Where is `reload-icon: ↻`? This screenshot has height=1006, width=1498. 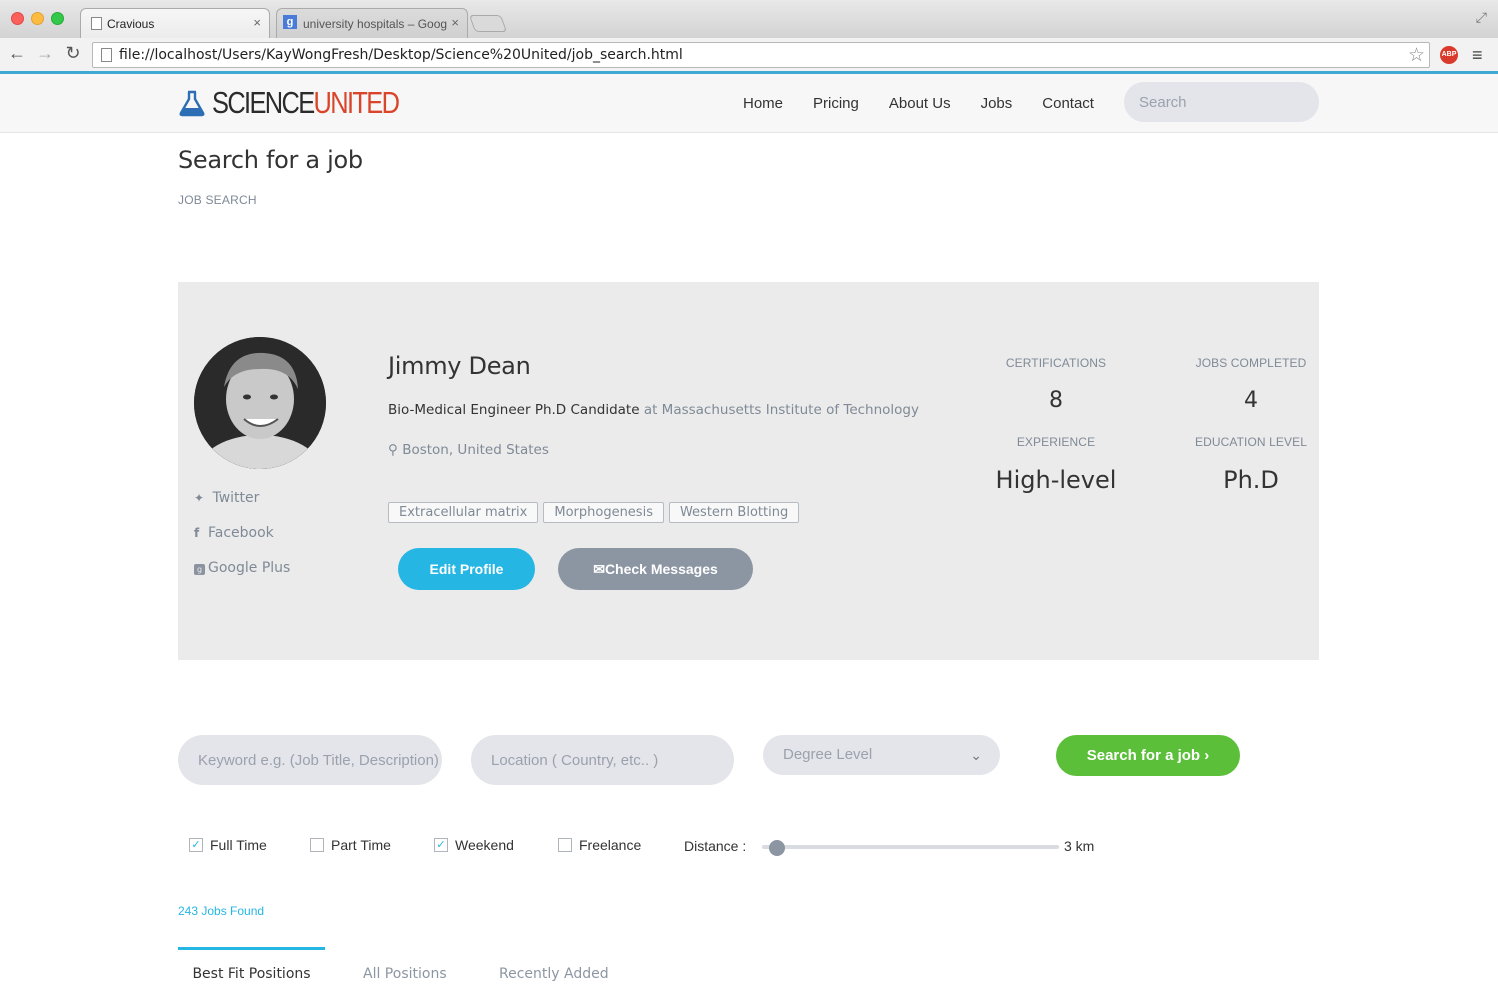 reload-icon: ↻ is located at coordinates (73, 53).